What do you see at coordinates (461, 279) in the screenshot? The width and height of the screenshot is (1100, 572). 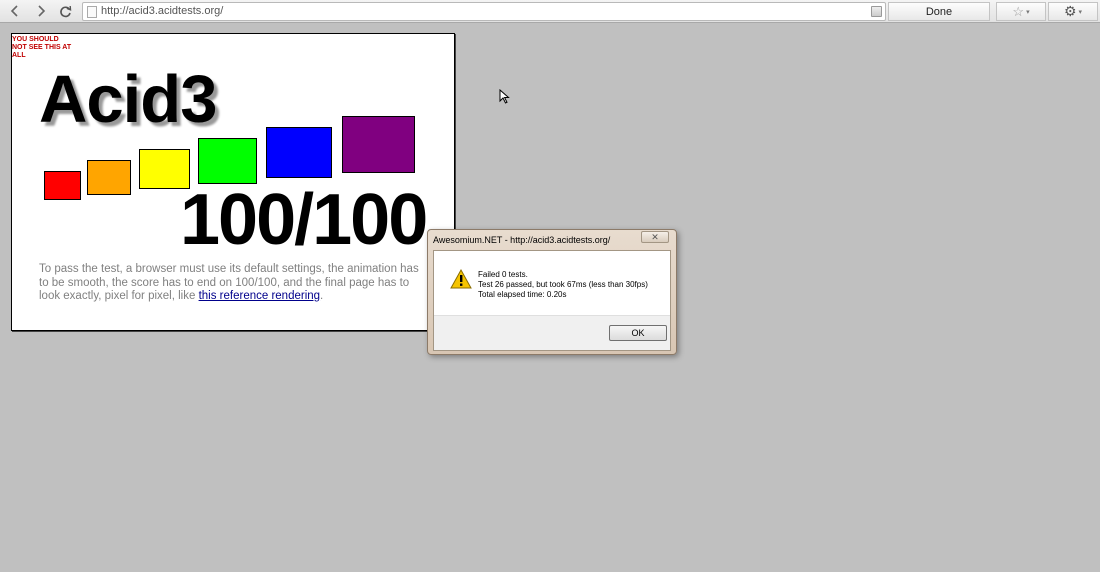 I see `warning-icon` at bounding box center [461, 279].